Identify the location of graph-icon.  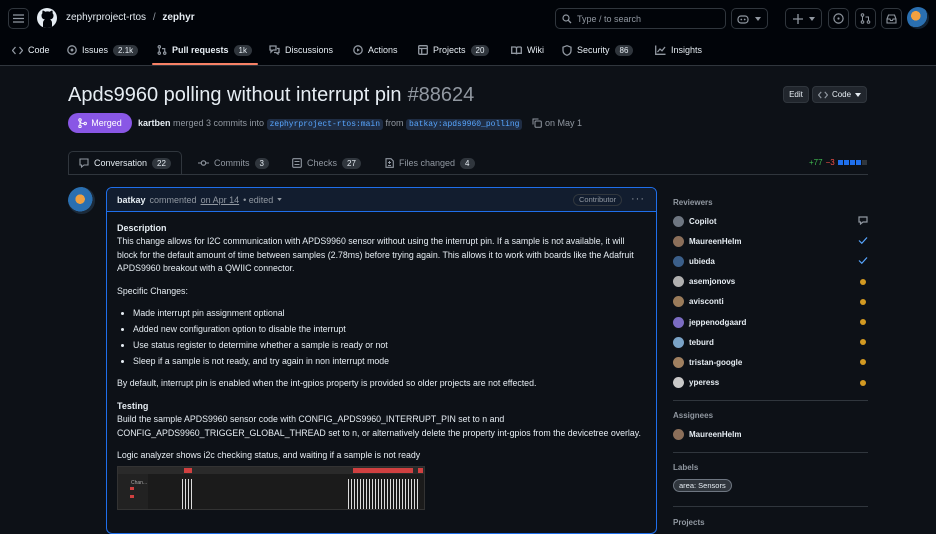
(660, 50).